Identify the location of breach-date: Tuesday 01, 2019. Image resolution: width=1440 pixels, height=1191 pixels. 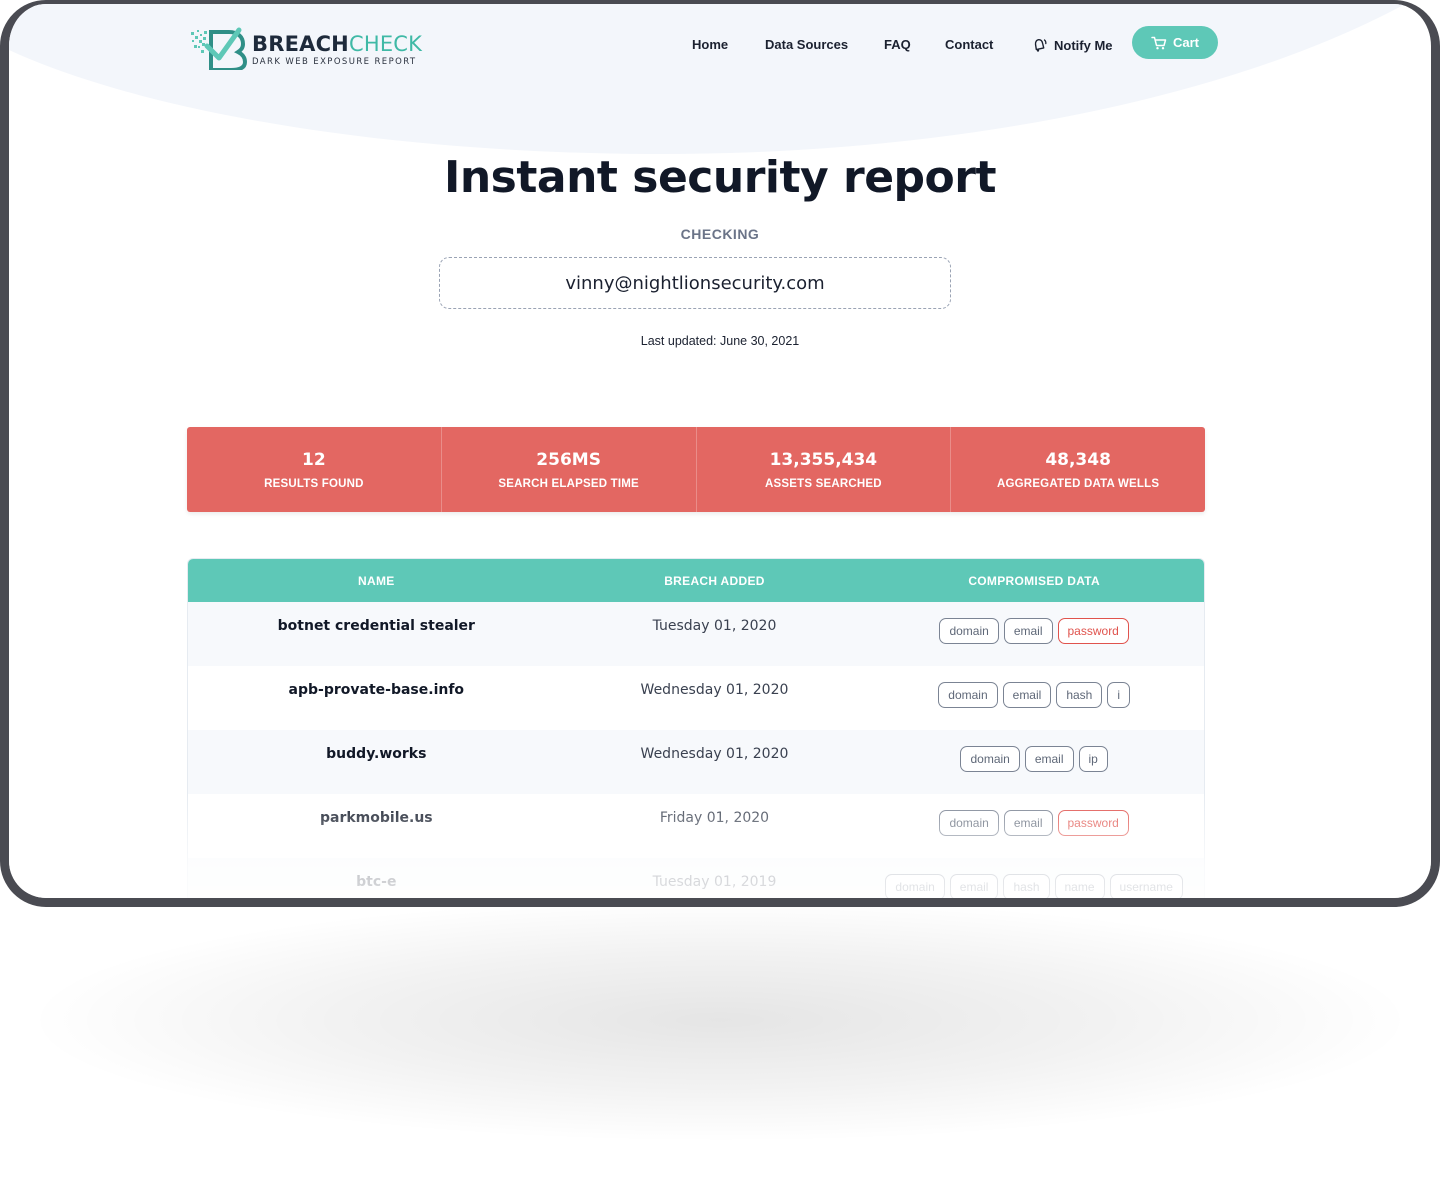
(714, 882).